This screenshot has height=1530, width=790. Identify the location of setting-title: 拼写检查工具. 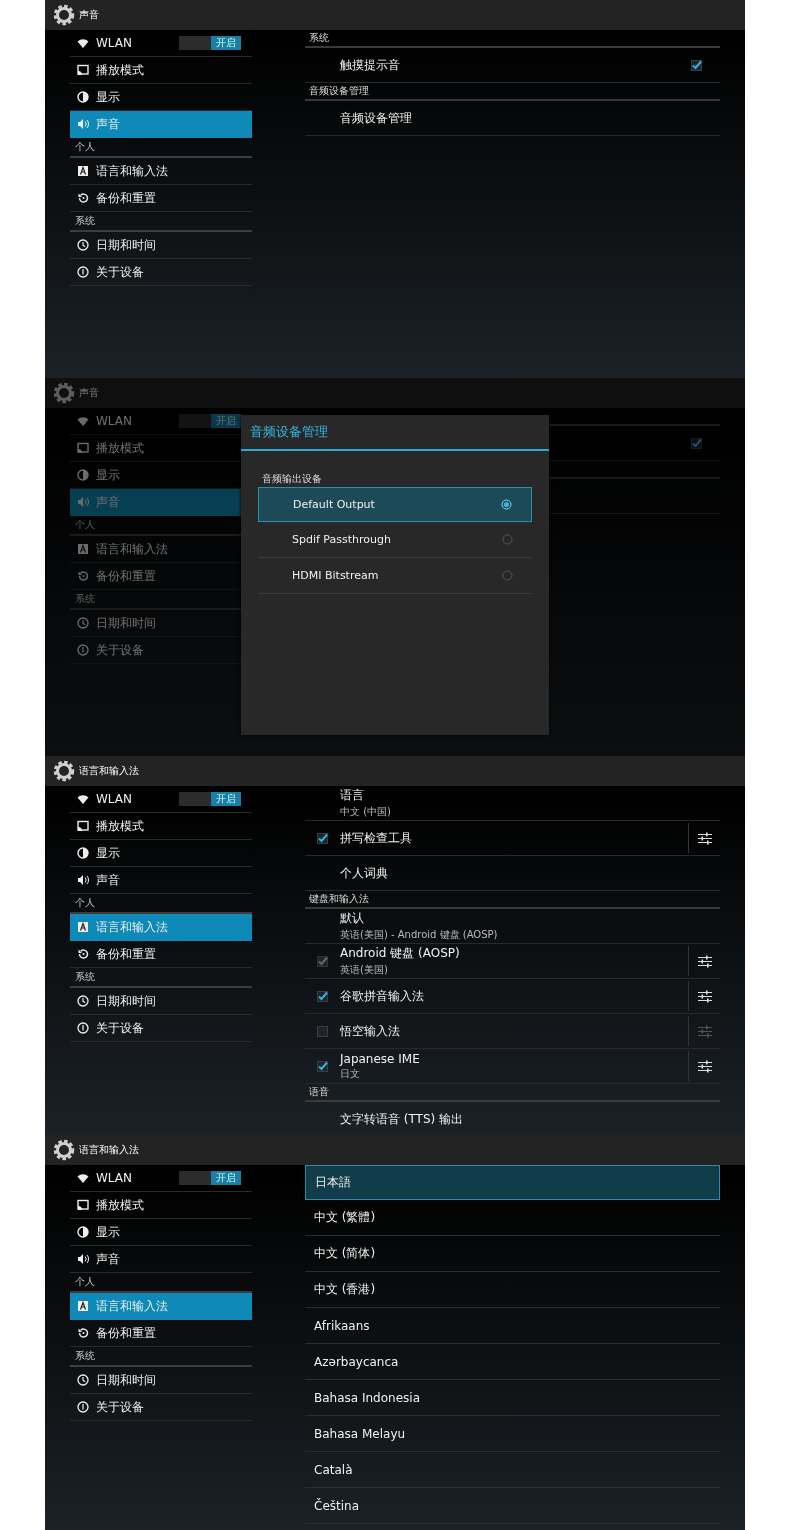
(514, 838).